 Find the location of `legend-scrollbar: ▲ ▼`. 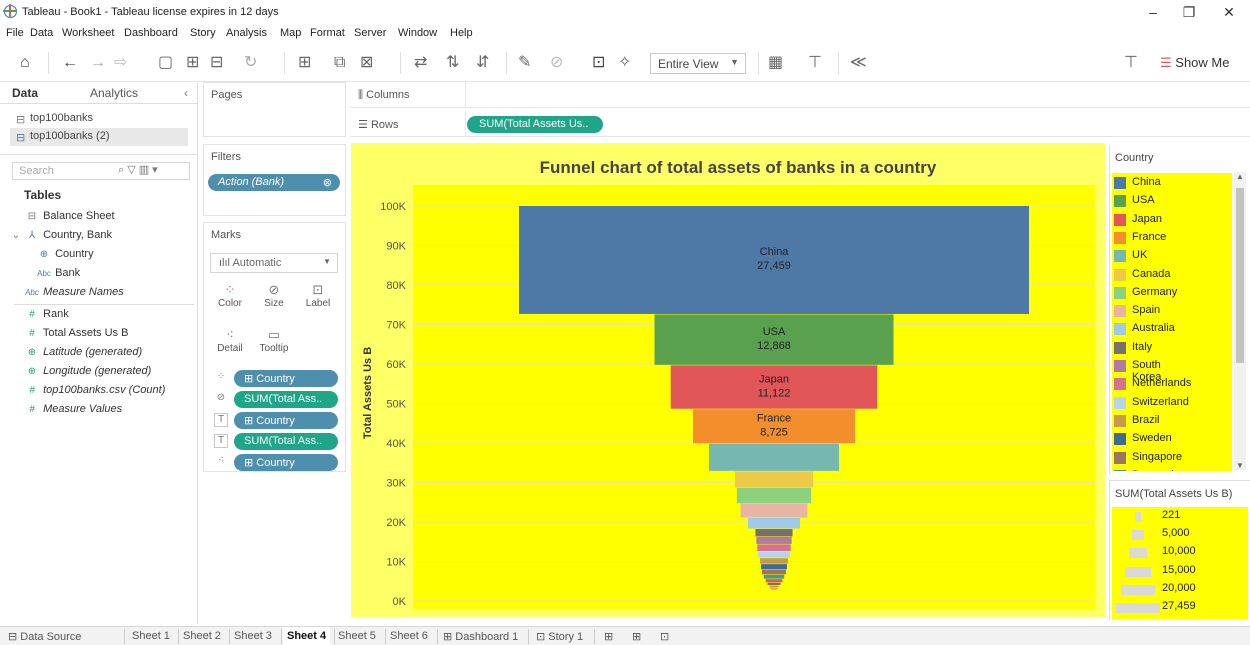

legend-scrollbar: ▲ ▼ is located at coordinates (1240, 321).